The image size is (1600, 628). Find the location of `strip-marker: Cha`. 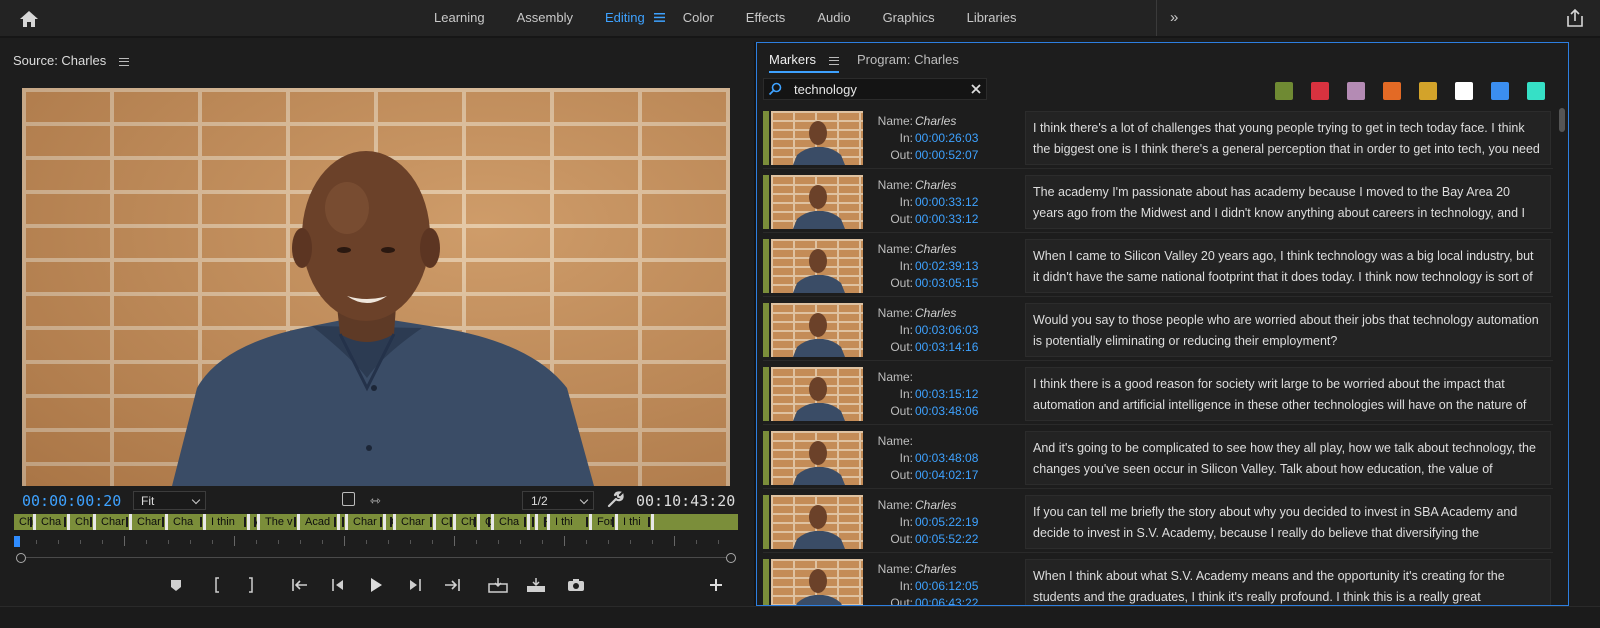

strip-marker: Cha is located at coordinates (187, 522).